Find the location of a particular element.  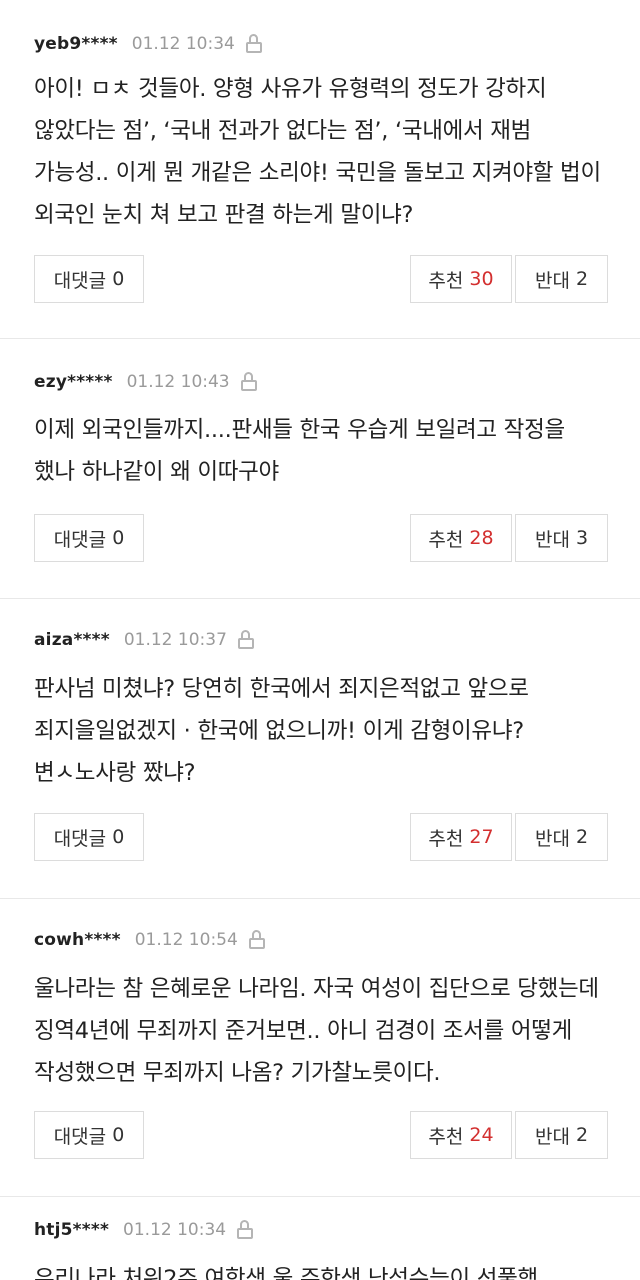

like-button: 추천 24 is located at coordinates (461, 1135).